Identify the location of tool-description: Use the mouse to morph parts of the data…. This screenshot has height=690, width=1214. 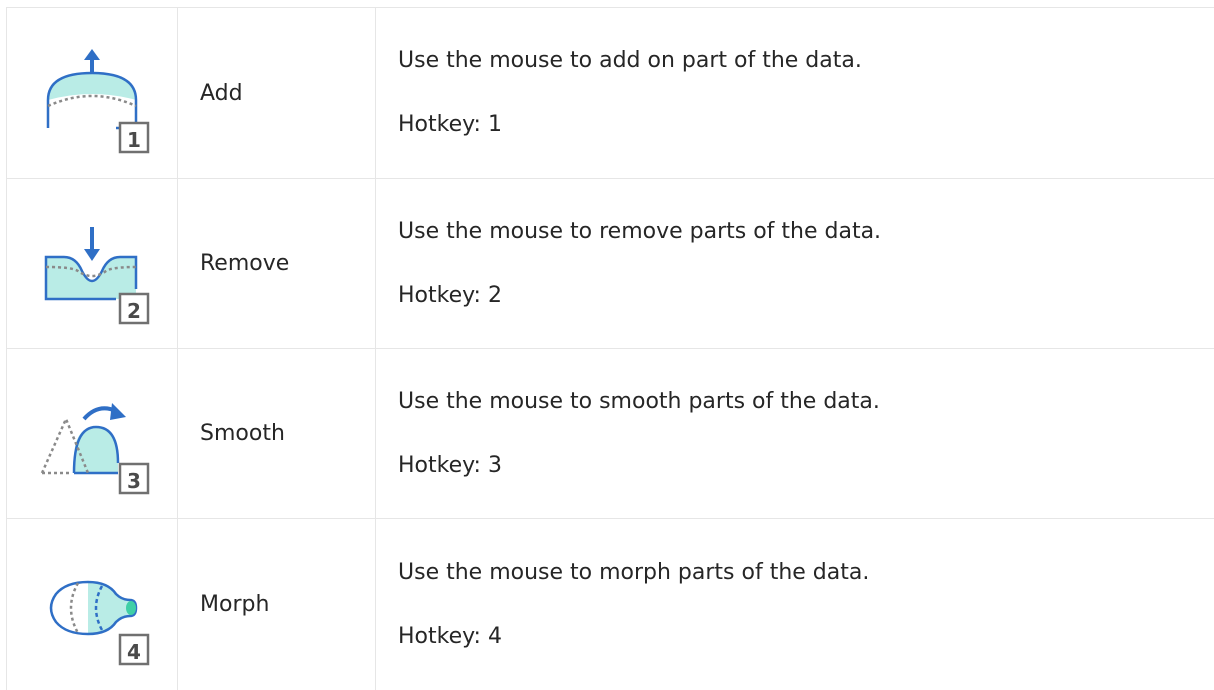
(806, 573).